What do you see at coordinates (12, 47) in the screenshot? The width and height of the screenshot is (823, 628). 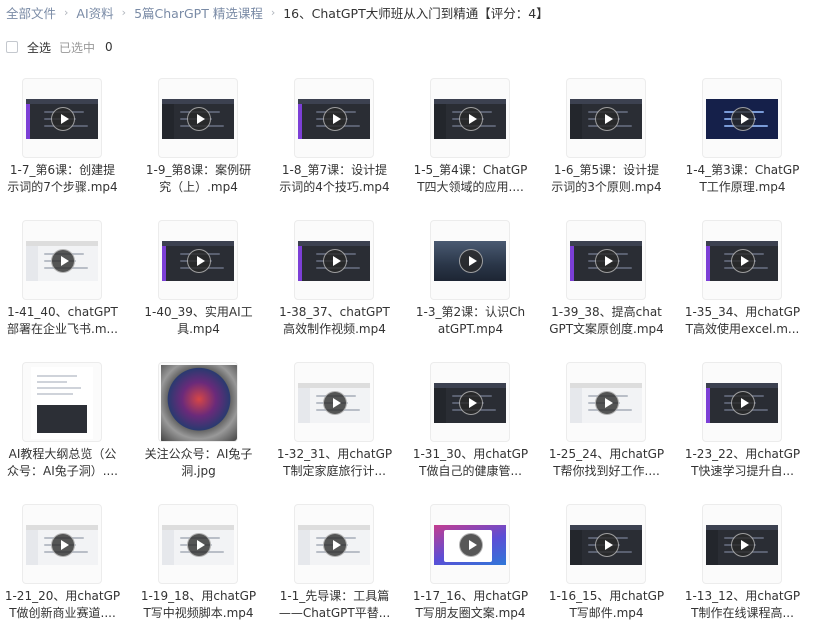 I see `select-all-checkbox` at bounding box center [12, 47].